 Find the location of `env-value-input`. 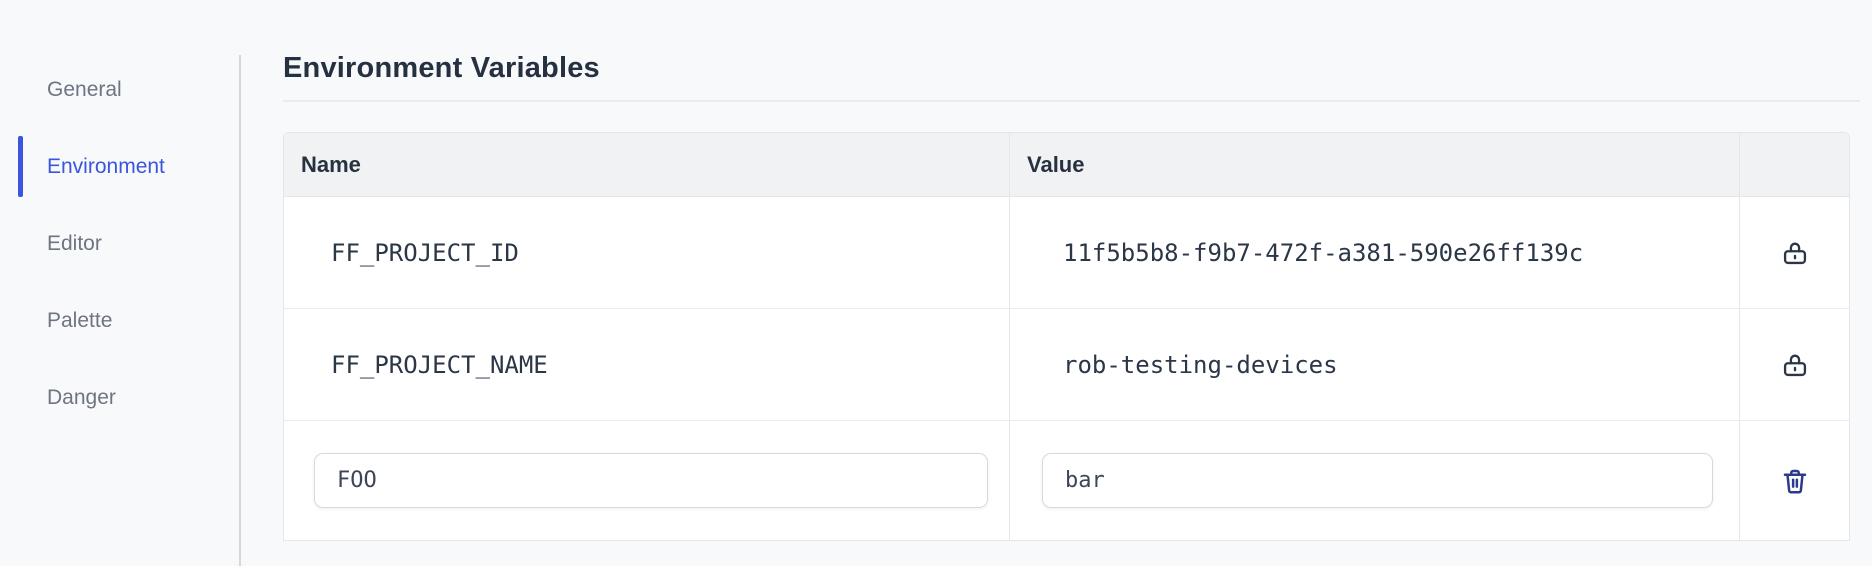

env-value-input is located at coordinates (1377, 480).